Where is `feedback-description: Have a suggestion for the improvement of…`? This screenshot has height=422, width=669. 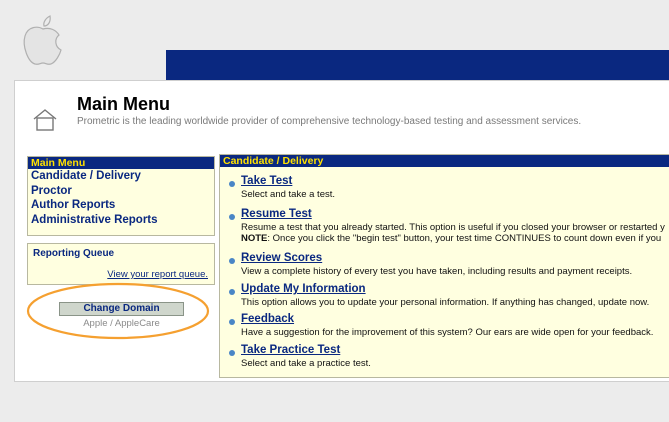 feedback-description: Have a suggestion for the improvement of… is located at coordinates (447, 332).